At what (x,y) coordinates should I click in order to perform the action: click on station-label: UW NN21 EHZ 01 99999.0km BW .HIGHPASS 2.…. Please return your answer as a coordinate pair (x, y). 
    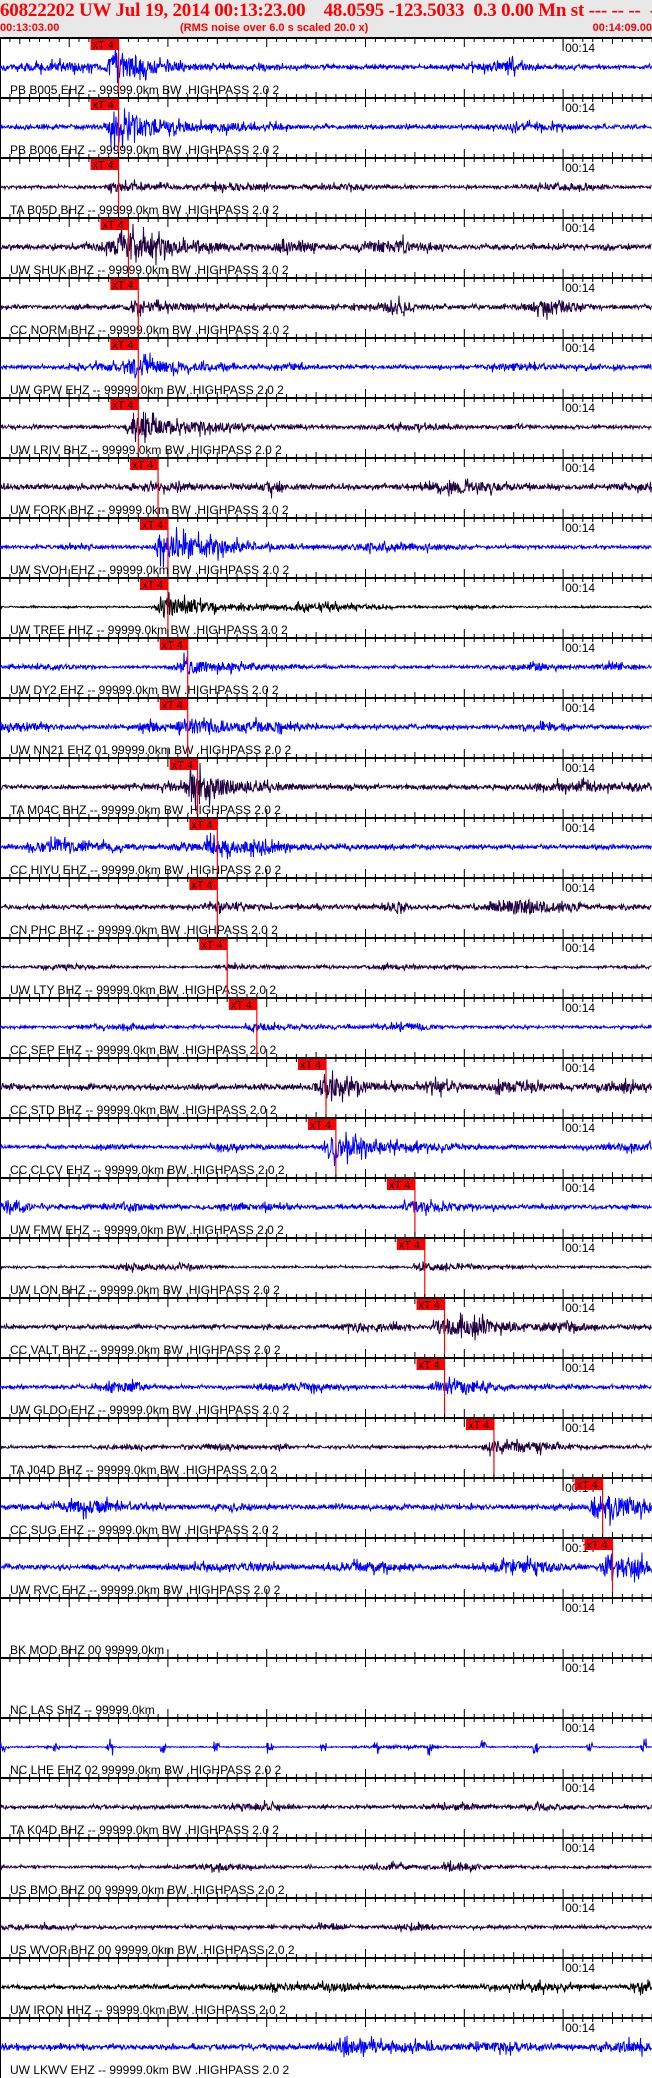
    Looking at the image, I should click on (151, 750).